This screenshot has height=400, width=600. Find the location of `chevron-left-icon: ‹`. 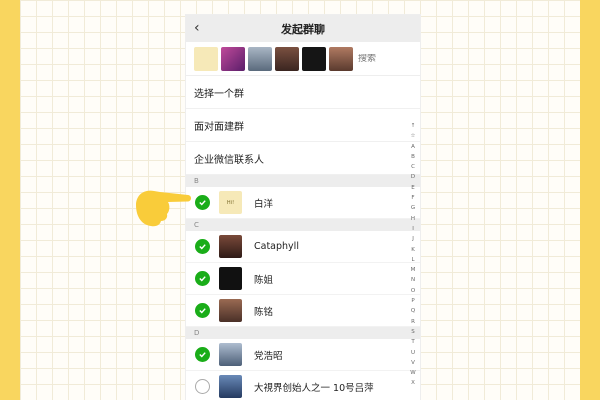

chevron-left-icon: ‹ is located at coordinates (197, 28).